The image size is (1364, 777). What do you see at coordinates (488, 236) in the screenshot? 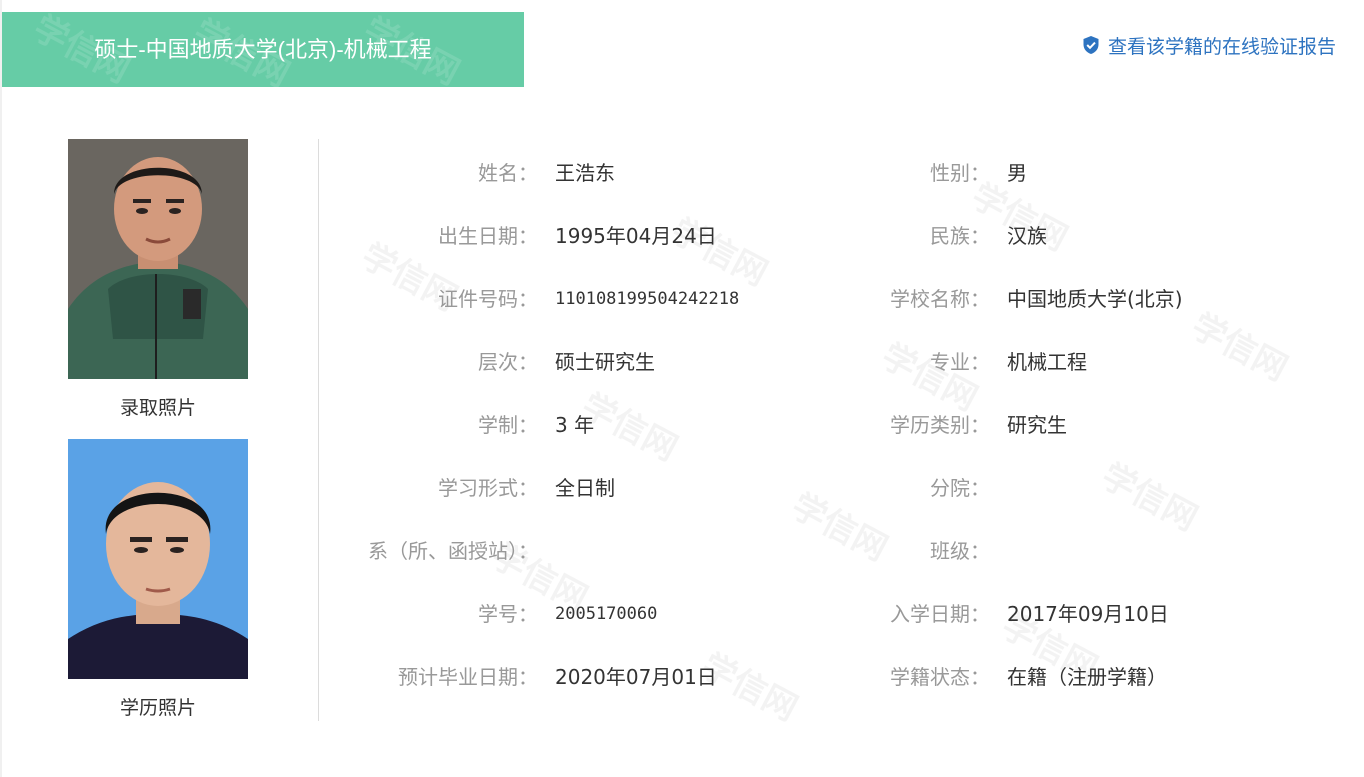
I see `field-label: 出生日期：` at bounding box center [488, 236].